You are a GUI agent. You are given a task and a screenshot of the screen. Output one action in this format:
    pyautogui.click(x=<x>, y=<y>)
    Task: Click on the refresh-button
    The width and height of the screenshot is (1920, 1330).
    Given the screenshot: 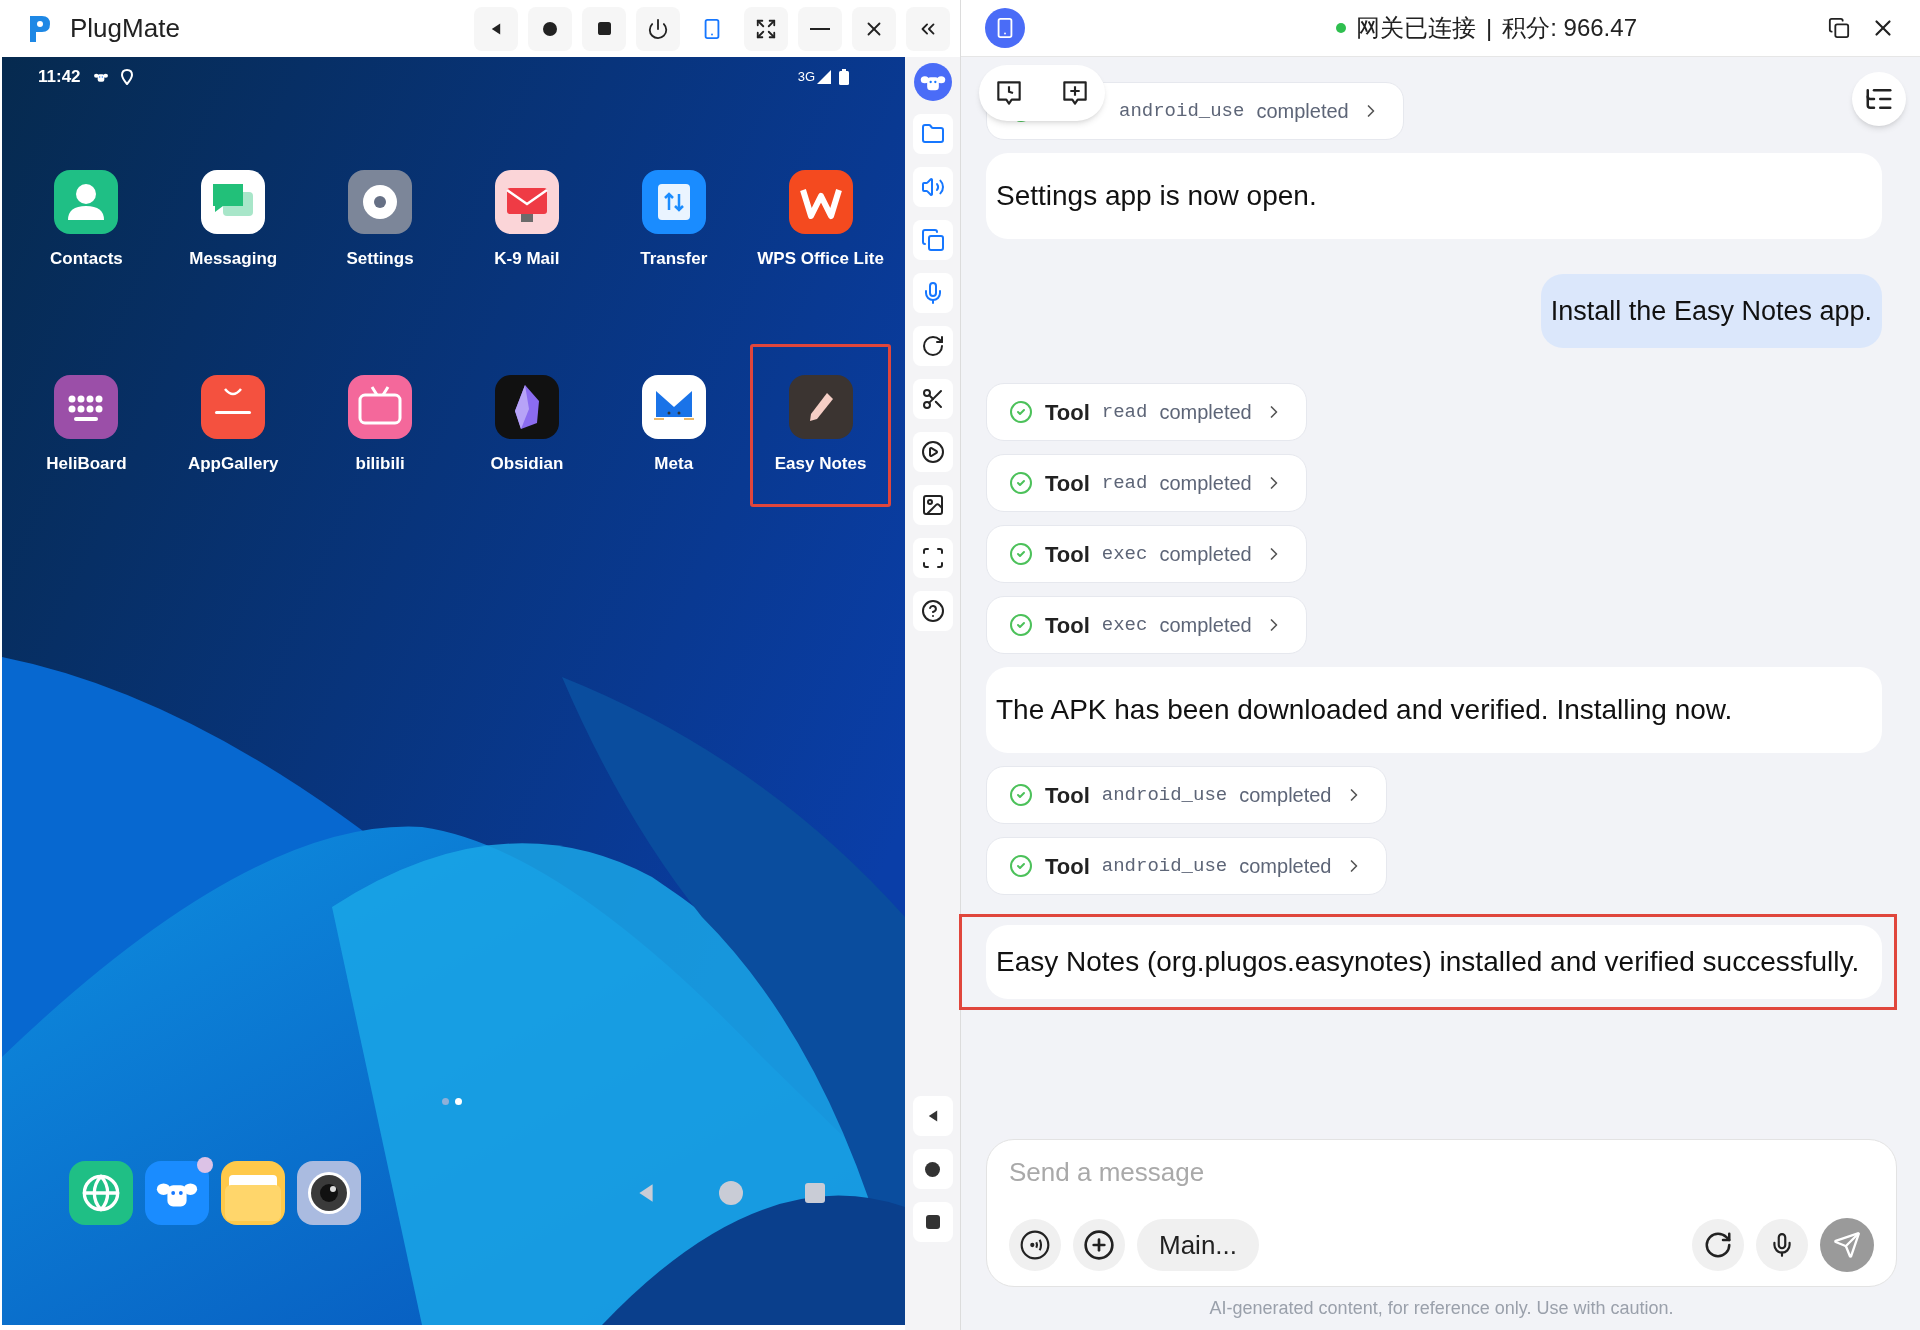 What is the action you would take?
    pyautogui.click(x=1718, y=1245)
    